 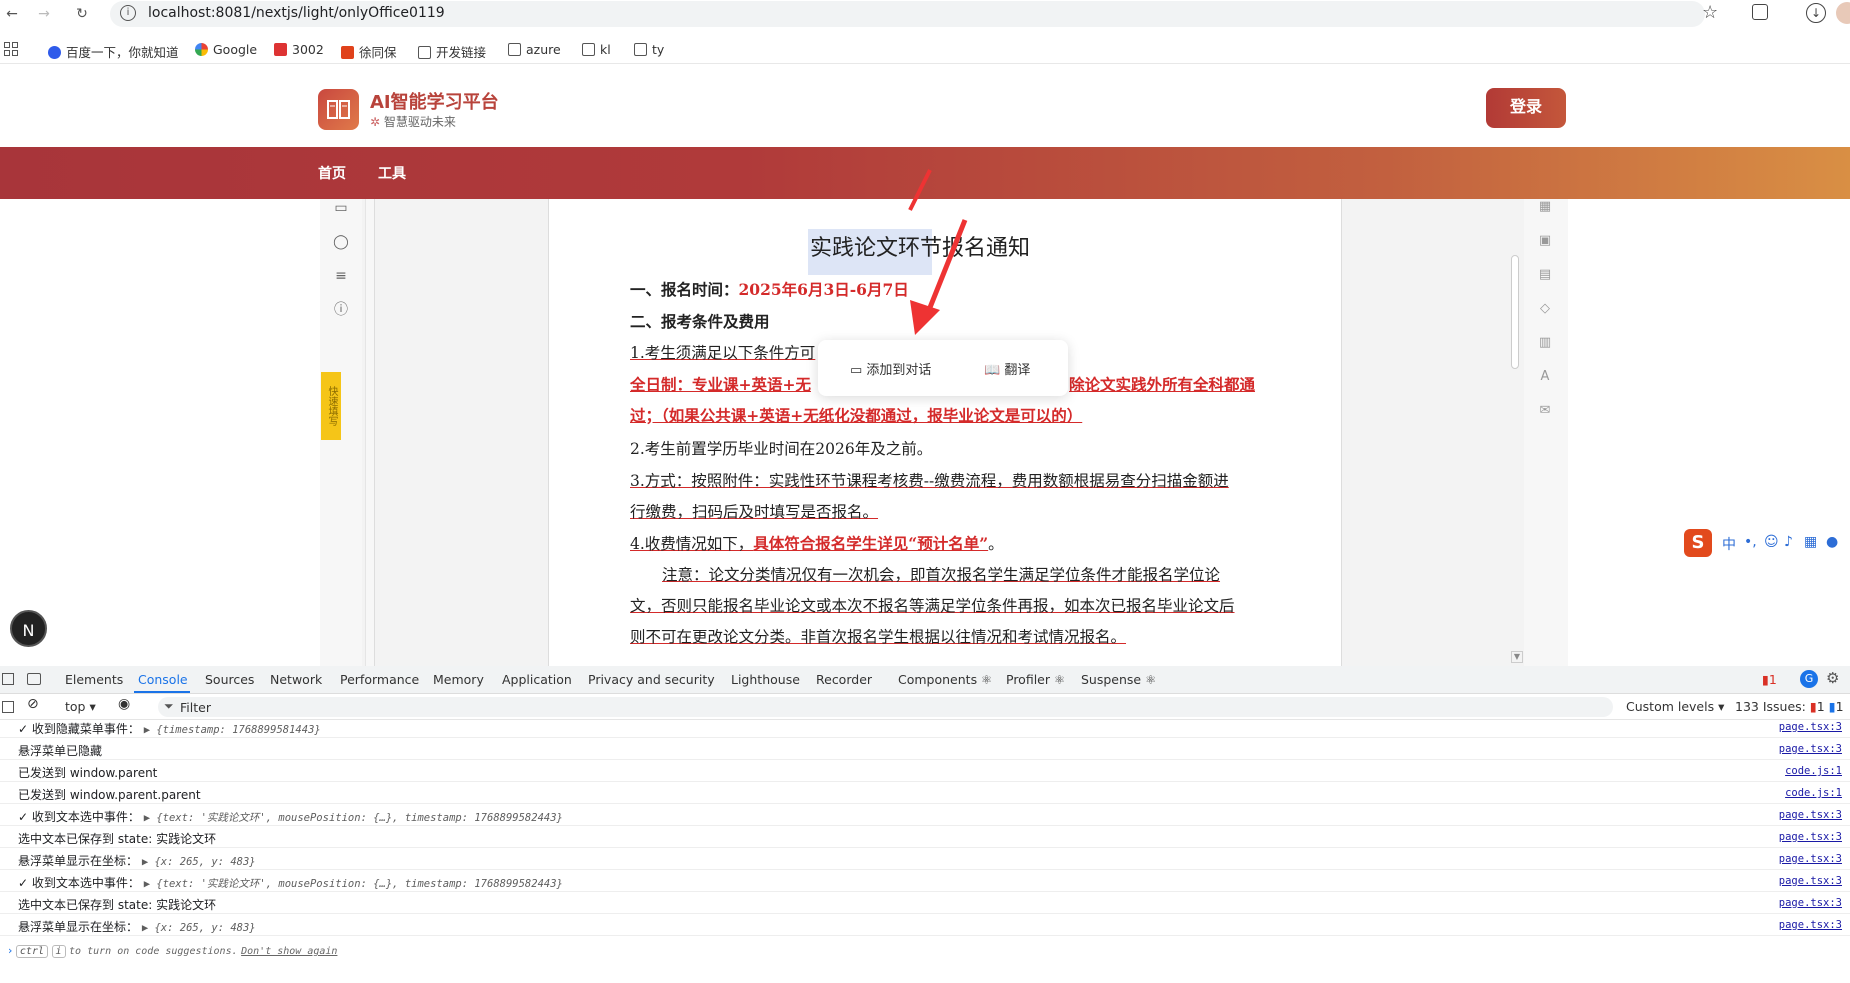 What do you see at coordinates (765, 679) in the screenshot?
I see `tab-lighthouse: Lighthouse` at bounding box center [765, 679].